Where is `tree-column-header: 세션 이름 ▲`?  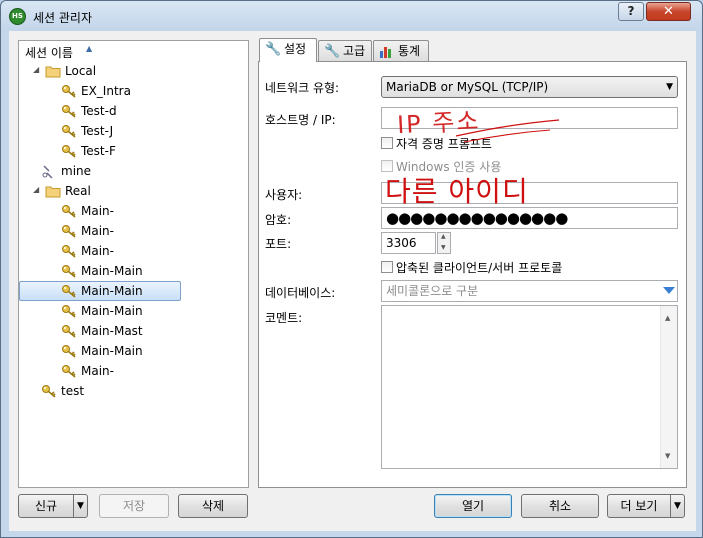
tree-column-header: 세션 이름 ▲ is located at coordinates (133, 51).